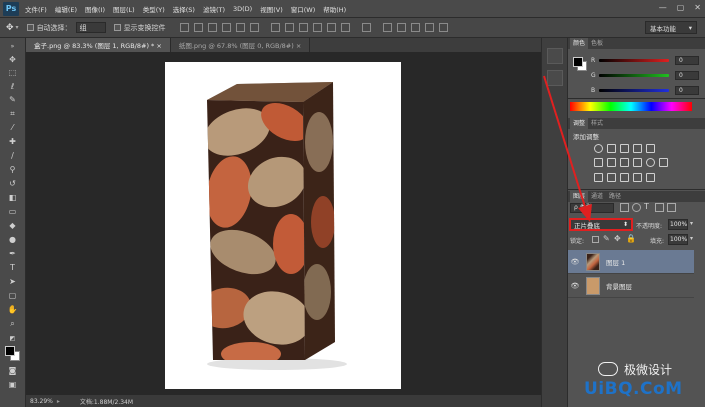 The image size is (705, 407). What do you see at coordinates (117, 27) in the screenshot?
I see `show-transform-checkbox` at bounding box center [117, 27].